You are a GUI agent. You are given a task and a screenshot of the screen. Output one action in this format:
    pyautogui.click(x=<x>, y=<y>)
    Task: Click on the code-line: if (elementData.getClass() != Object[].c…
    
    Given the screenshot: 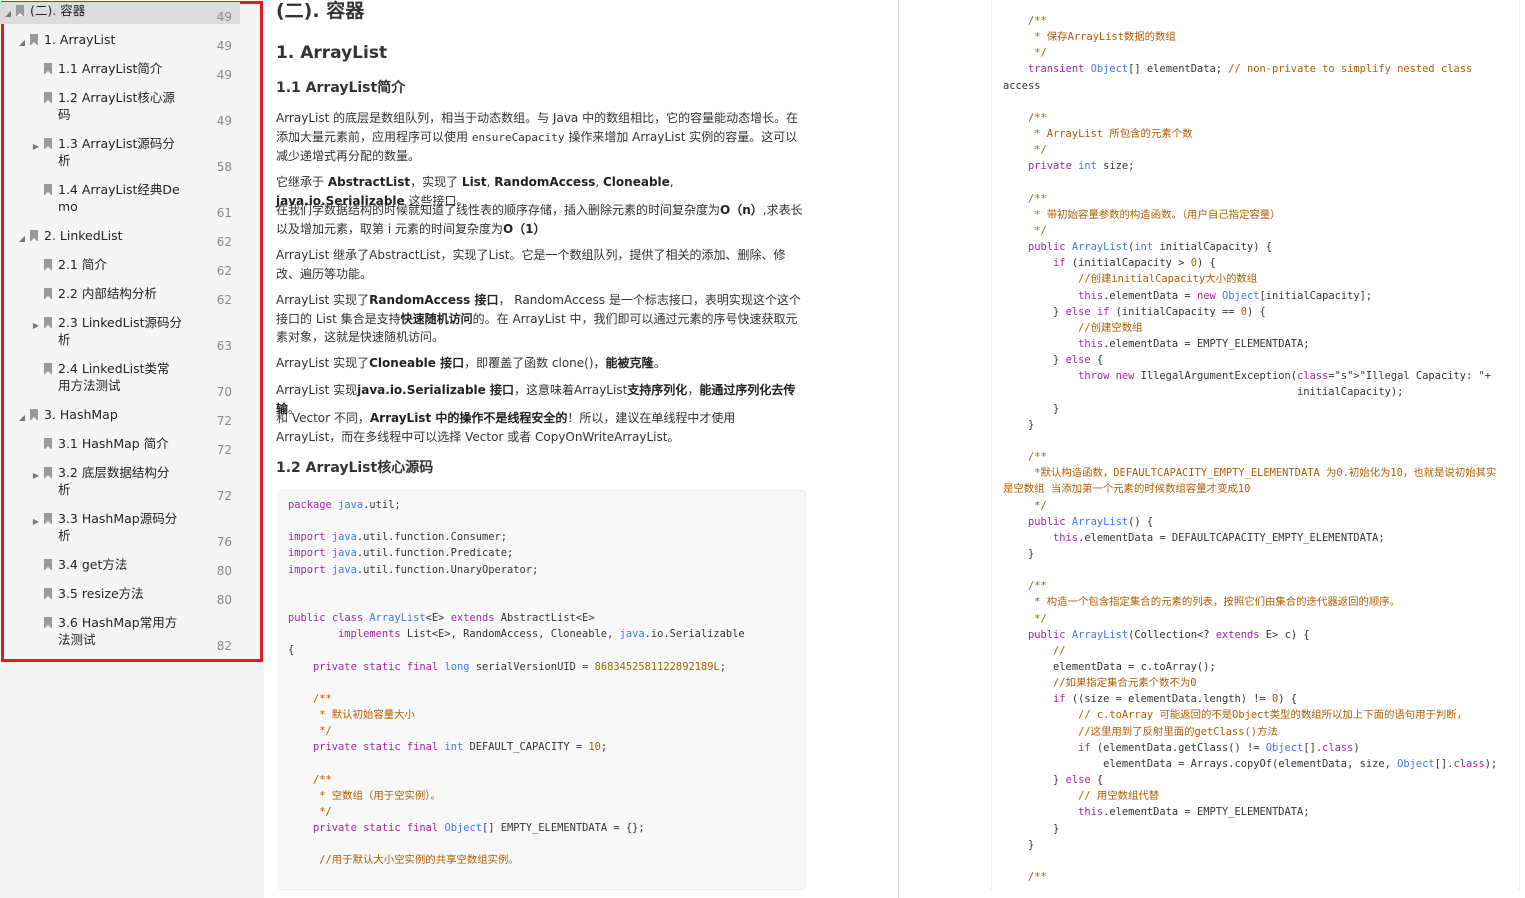 What is the action you would take?
    pyautogui.click(x=1219, y=747)
    